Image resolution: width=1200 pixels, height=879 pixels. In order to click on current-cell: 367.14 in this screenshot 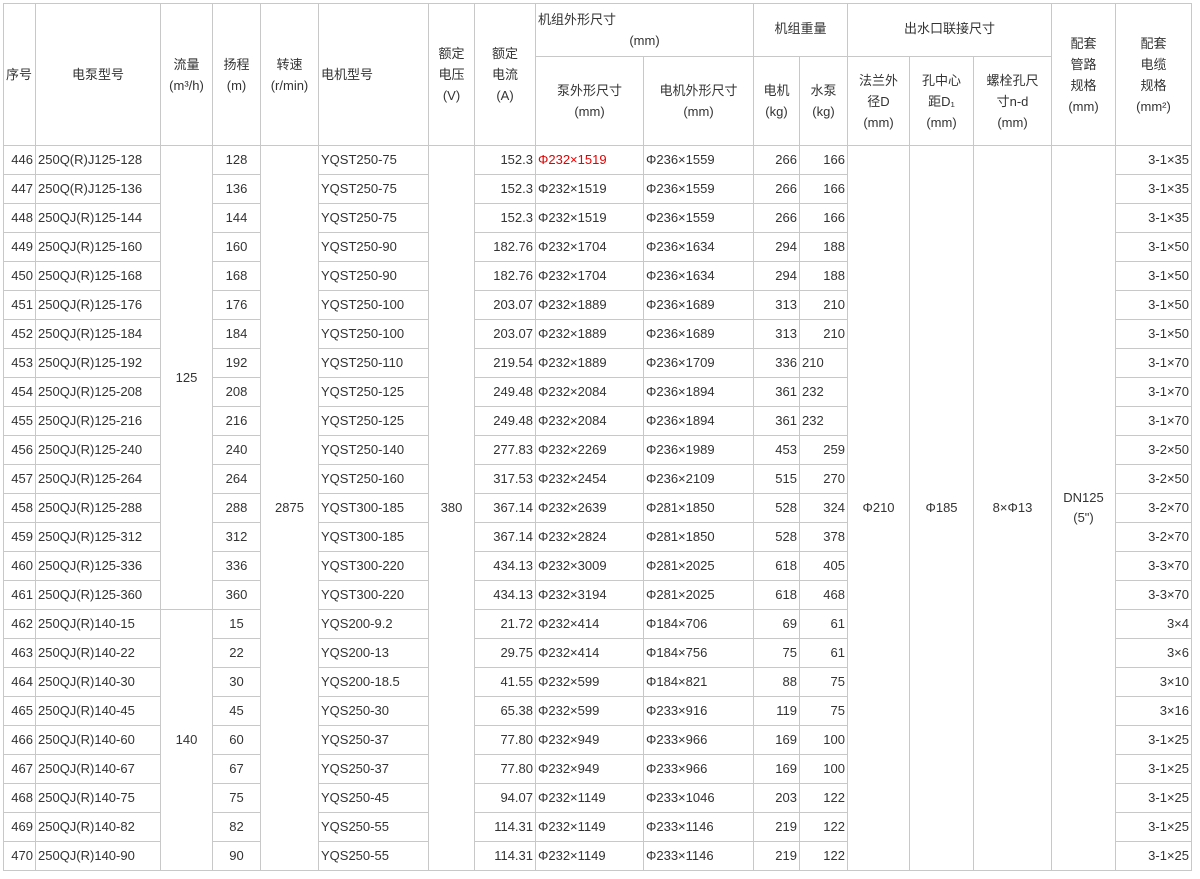, I will do `click(505, 508)`.